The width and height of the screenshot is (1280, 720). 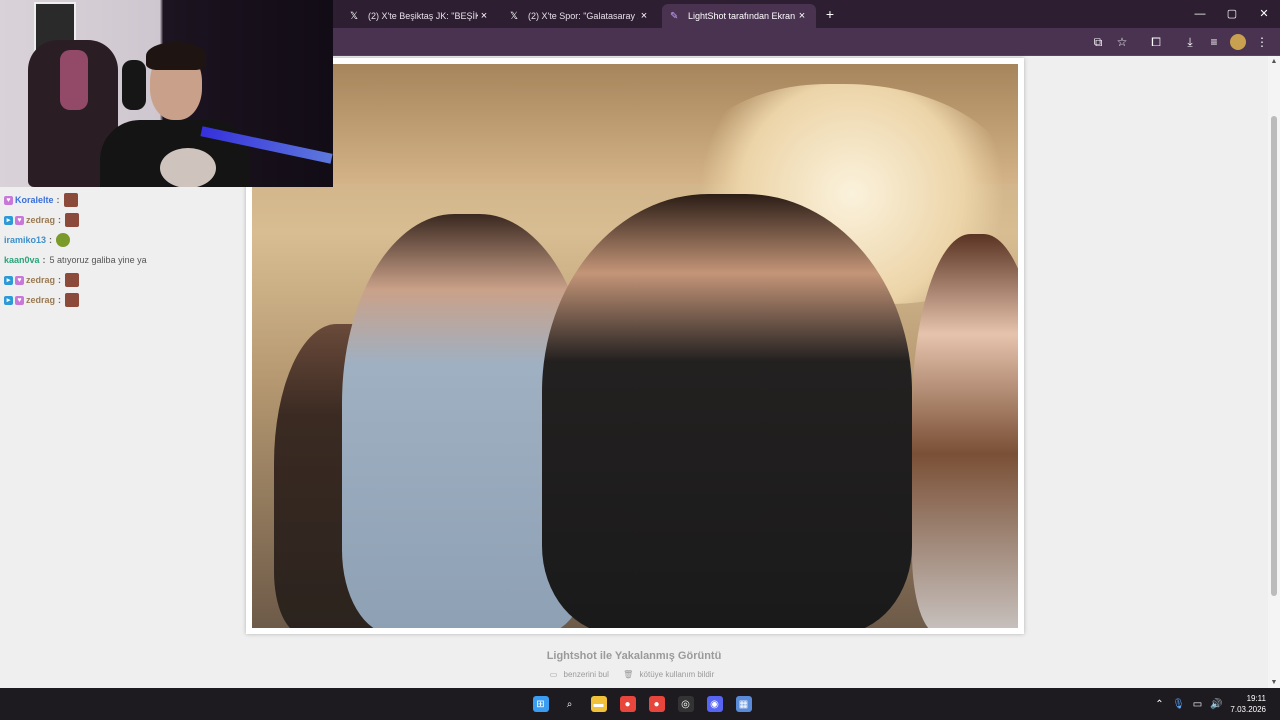 I want to click on tab-lightshot: ✎ LightShot tarafından Ekran Gör ×, so click(x=739, y=16).